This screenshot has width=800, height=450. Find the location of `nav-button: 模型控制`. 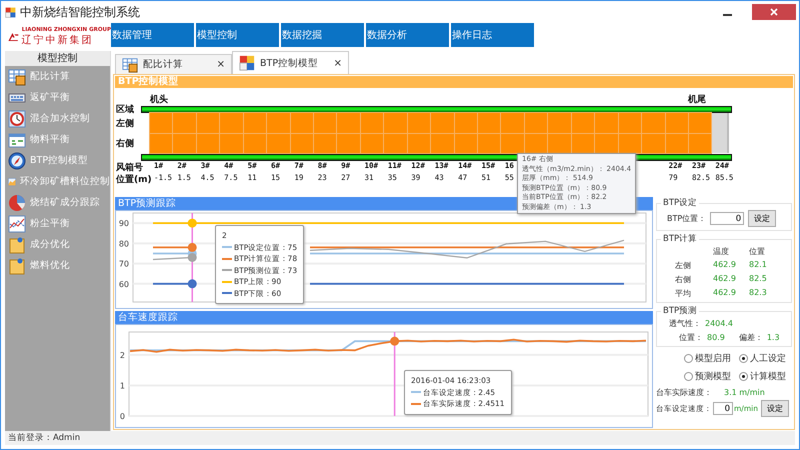

nav-button: 模型控制 is located at coordinates (237, 35).